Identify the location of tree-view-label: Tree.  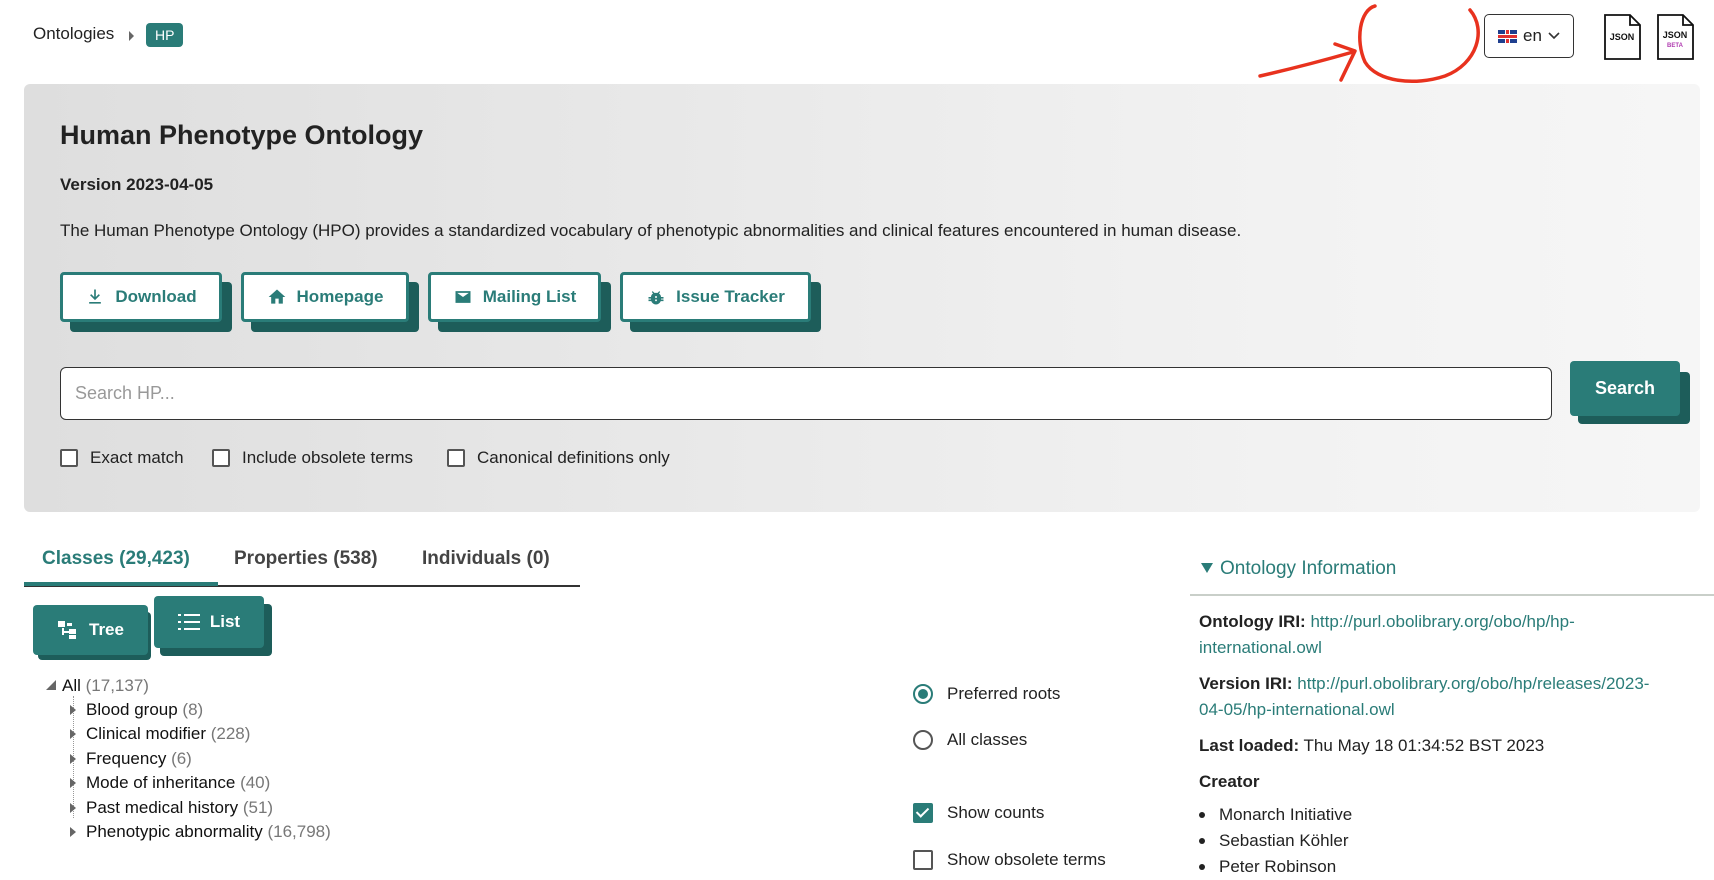
(106, 629).